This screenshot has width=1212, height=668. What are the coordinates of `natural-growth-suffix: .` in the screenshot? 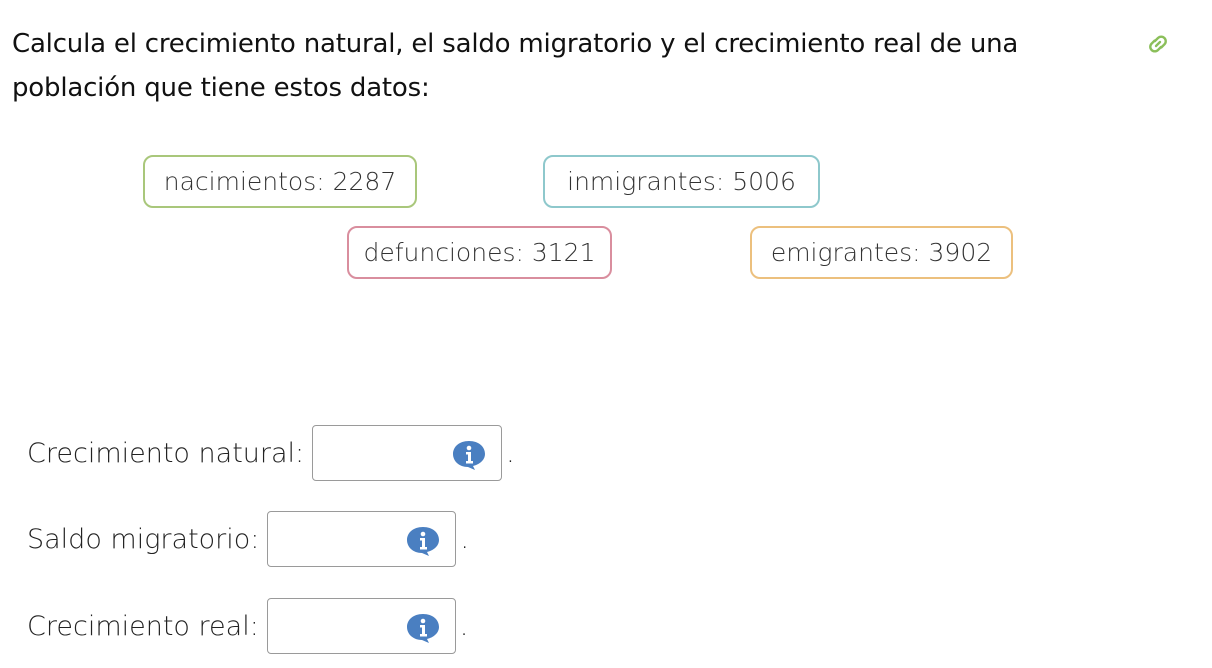 It's located at (510, 453).